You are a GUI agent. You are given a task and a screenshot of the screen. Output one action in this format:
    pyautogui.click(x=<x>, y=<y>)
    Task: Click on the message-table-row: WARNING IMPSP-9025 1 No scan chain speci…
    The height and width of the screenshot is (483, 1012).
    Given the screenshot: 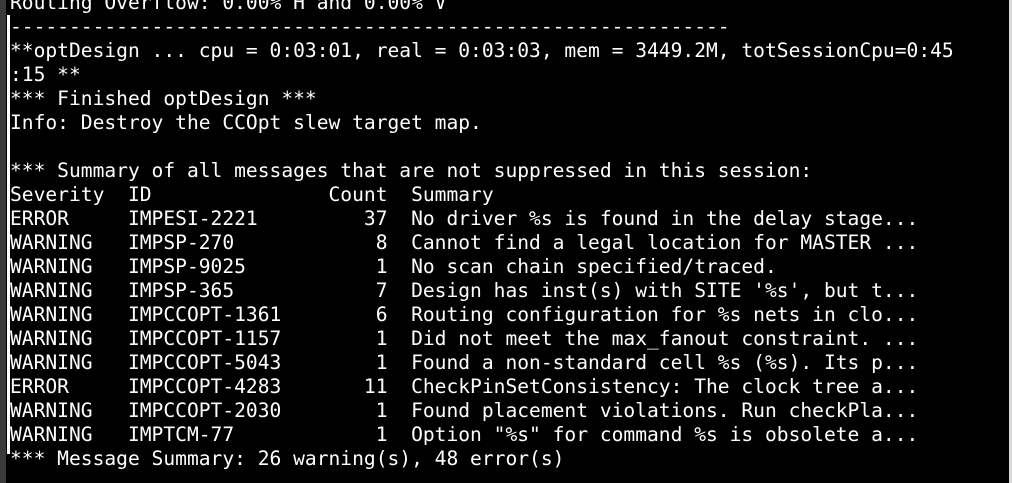 What is the action you would take?
    pyautogui.click(x=393, y=266)
    